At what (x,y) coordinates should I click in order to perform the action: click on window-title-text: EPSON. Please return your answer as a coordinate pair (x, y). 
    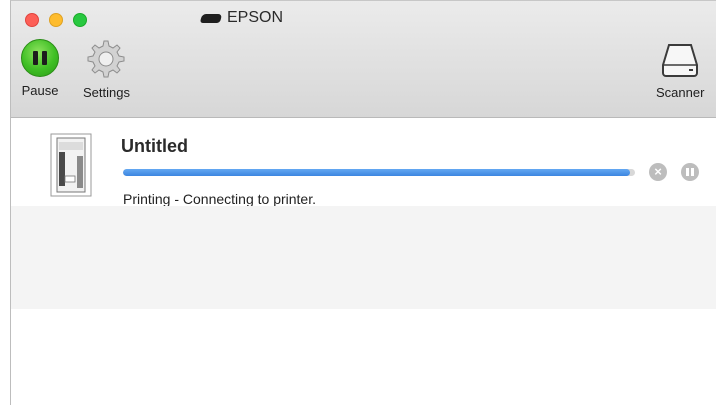
    Looking at the image, I should click on (255, 17).